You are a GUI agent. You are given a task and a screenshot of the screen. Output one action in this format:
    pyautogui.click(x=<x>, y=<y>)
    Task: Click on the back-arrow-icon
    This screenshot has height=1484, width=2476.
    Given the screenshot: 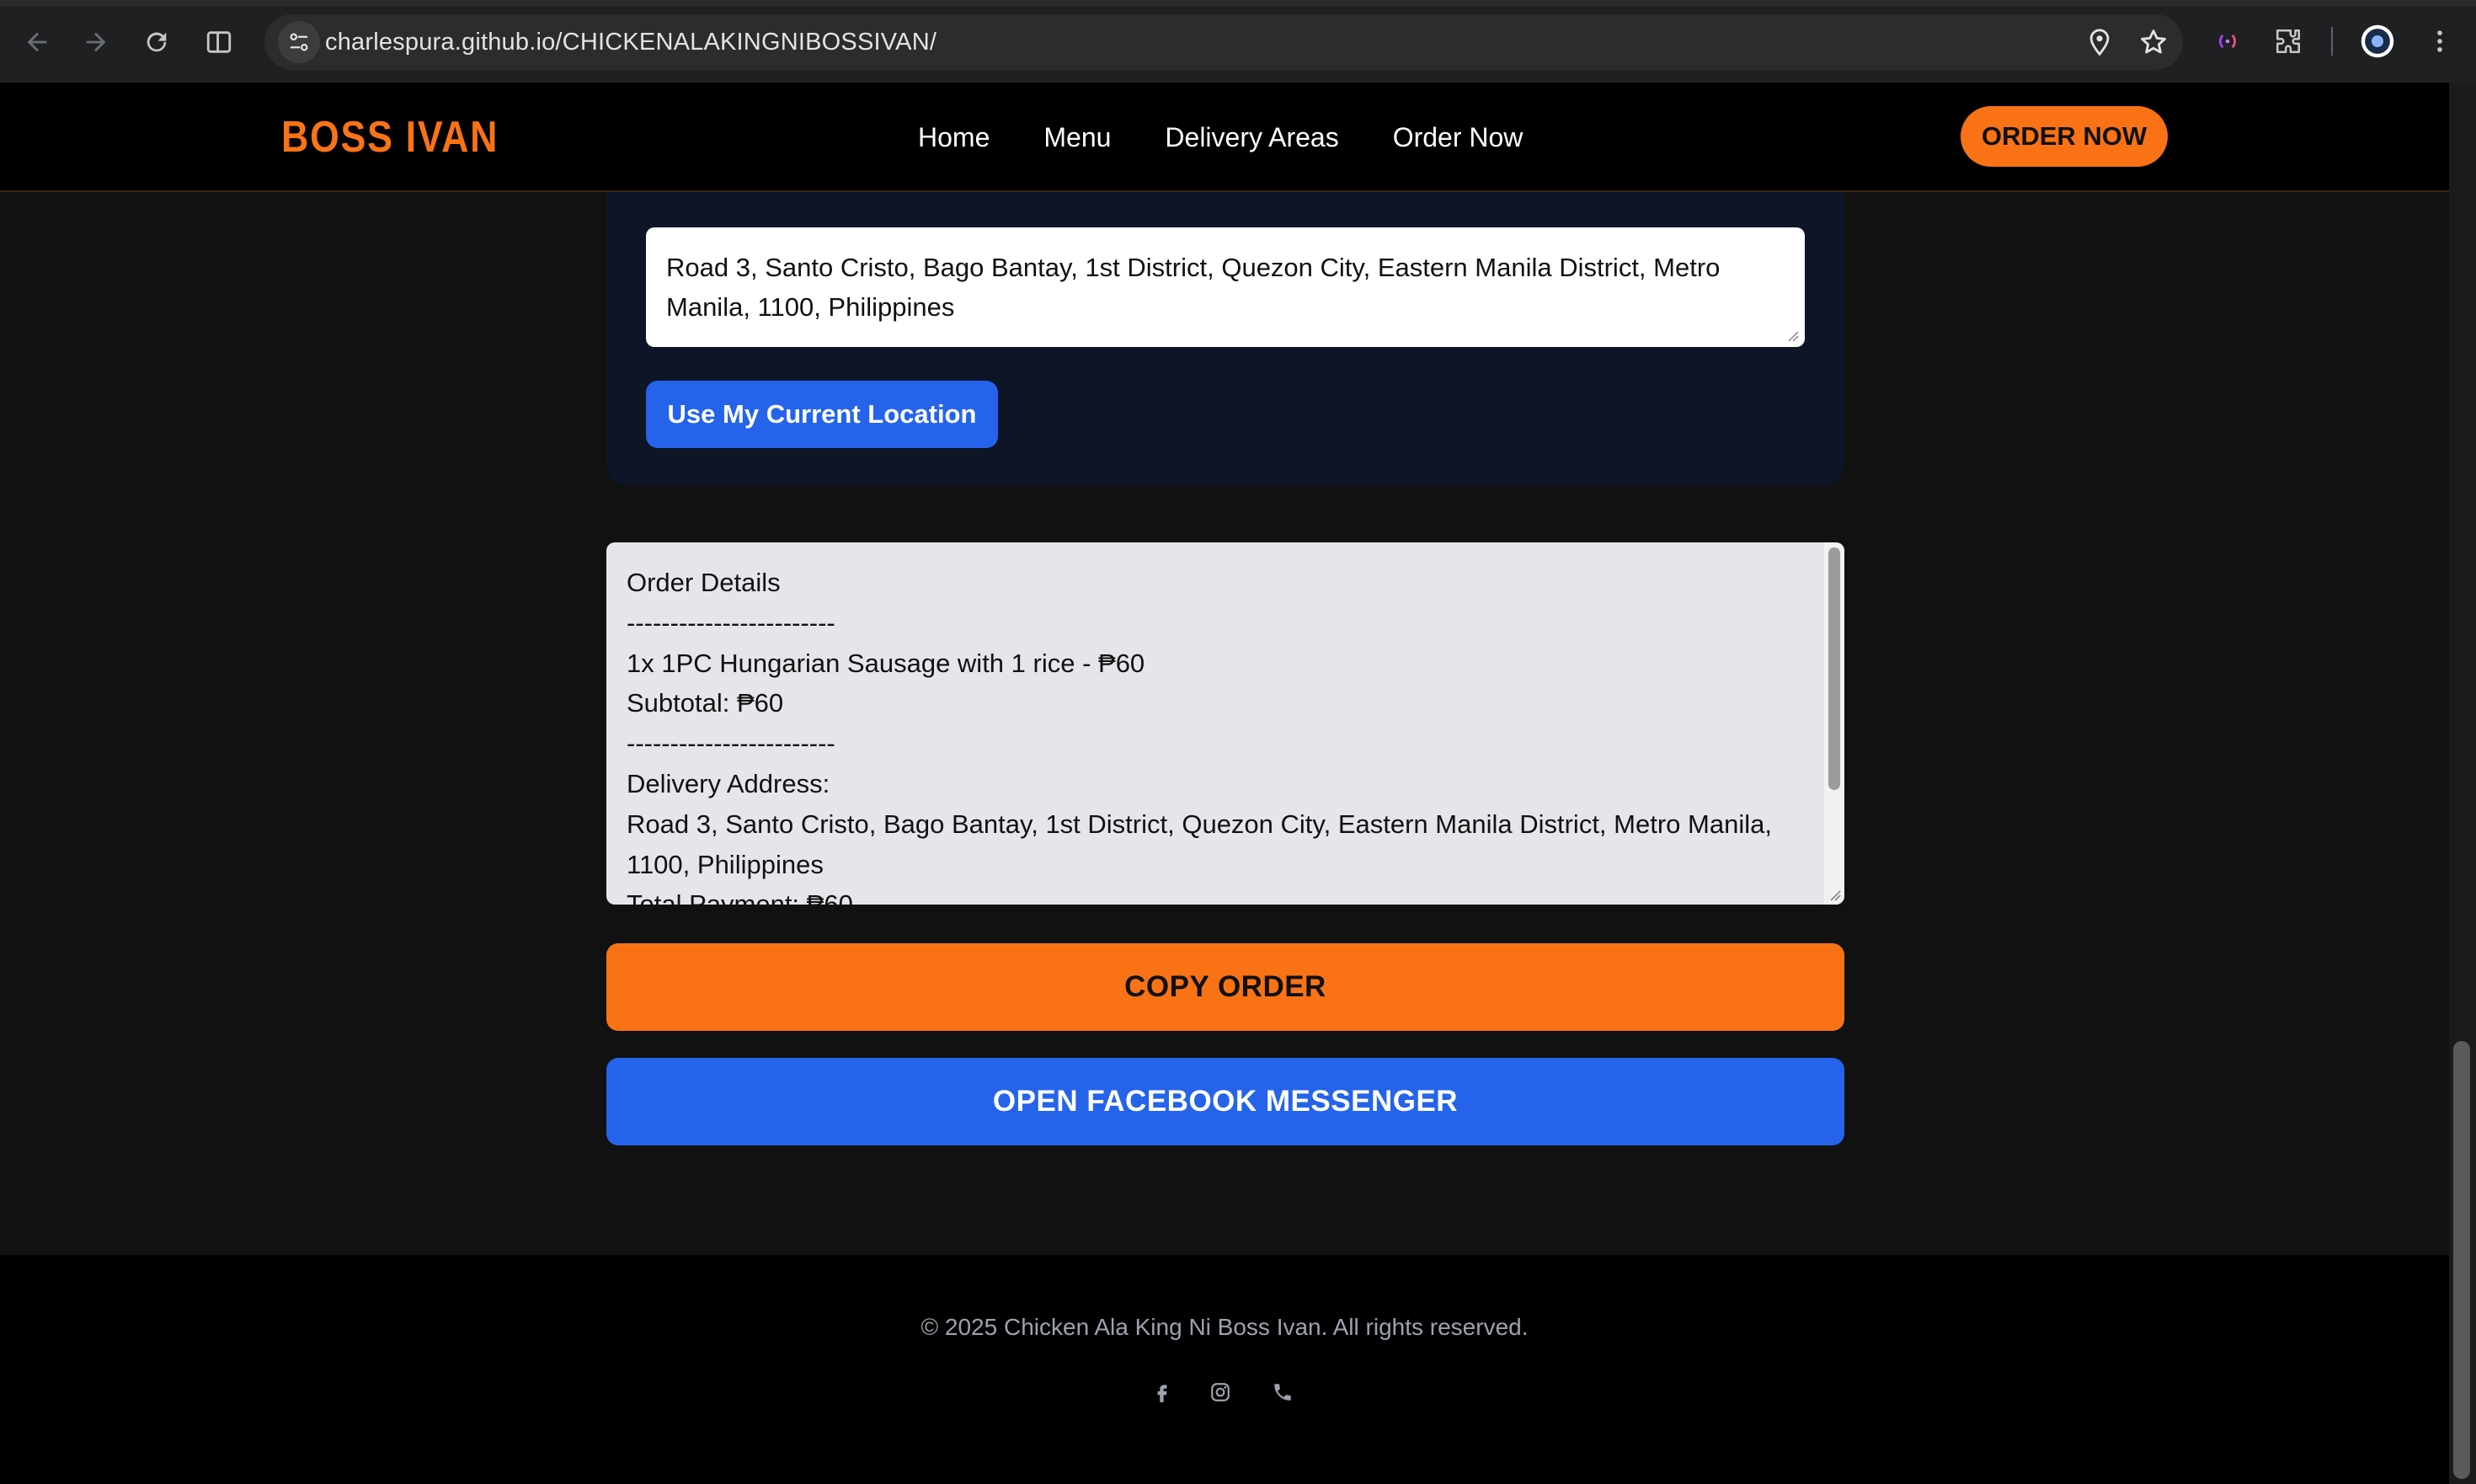 What is the action you would take?
    pyautogui.click(x=37, y=42)
    